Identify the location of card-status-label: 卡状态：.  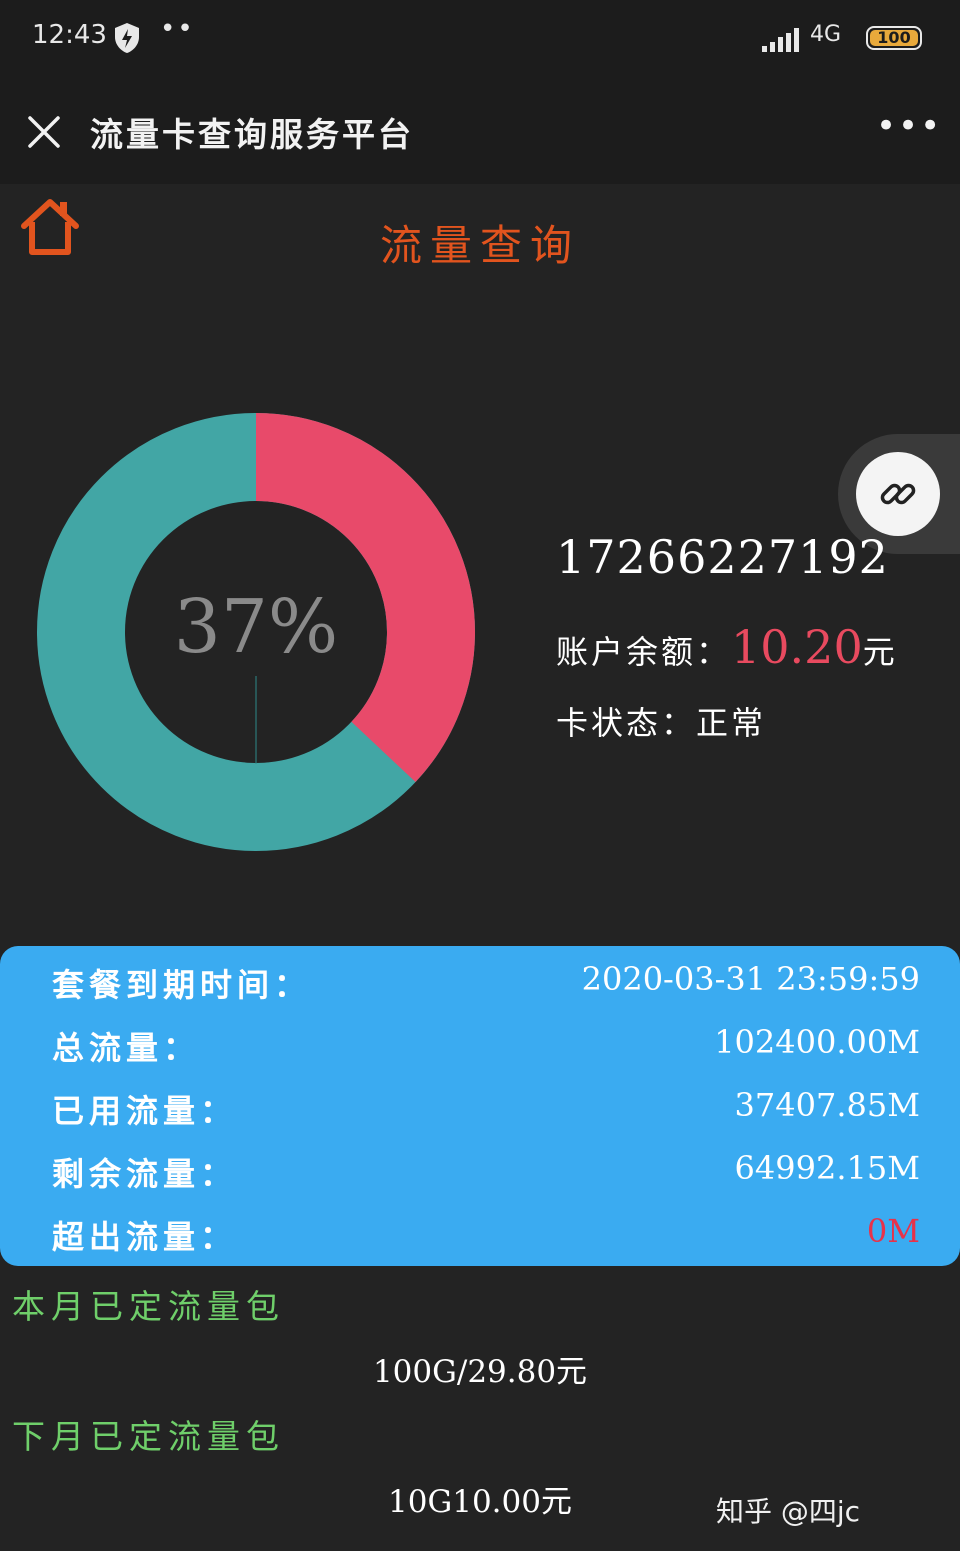
(626, 723).